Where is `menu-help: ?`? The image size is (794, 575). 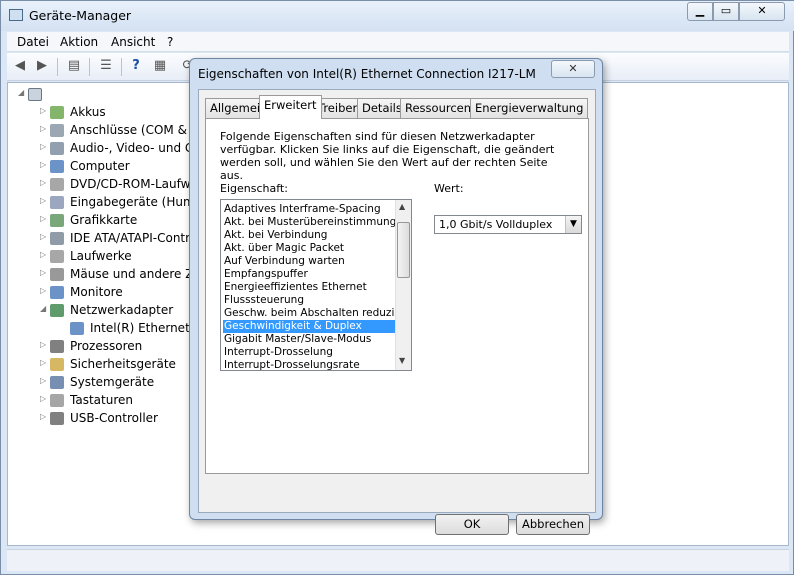 menu-help: ? is located at coordinates (170, 42).